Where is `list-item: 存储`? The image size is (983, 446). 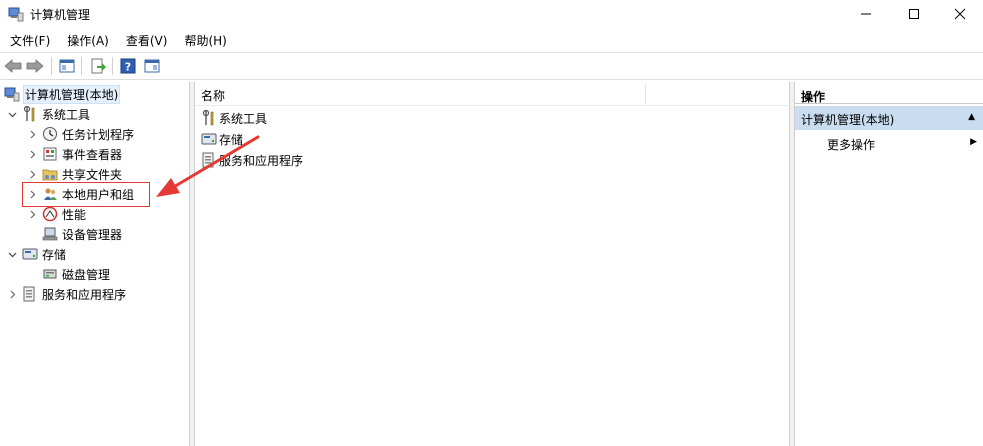
list-item: 存储 is located at coordinates (222, 139).